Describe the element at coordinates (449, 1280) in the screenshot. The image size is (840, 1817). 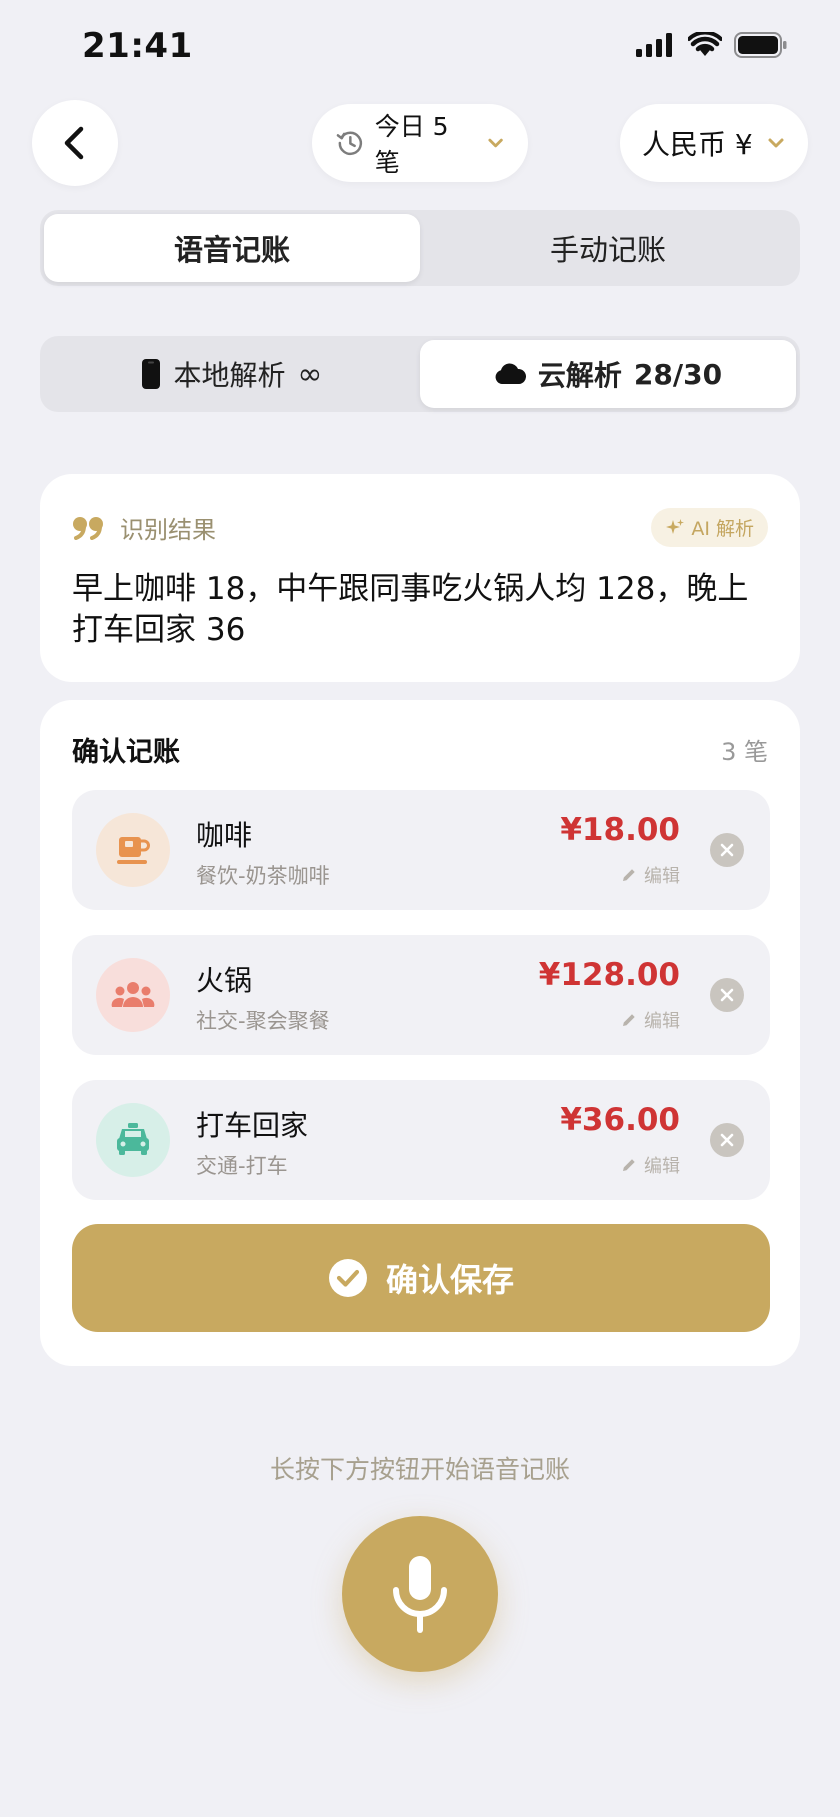
I see `save-button-label: 确认保存` at that location.